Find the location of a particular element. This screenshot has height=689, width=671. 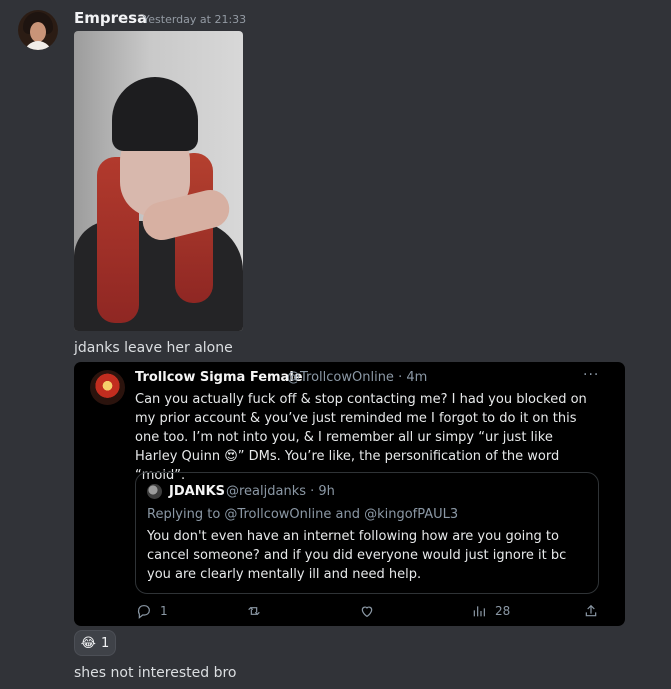

heart-icon is located at coordinates (367, 612).